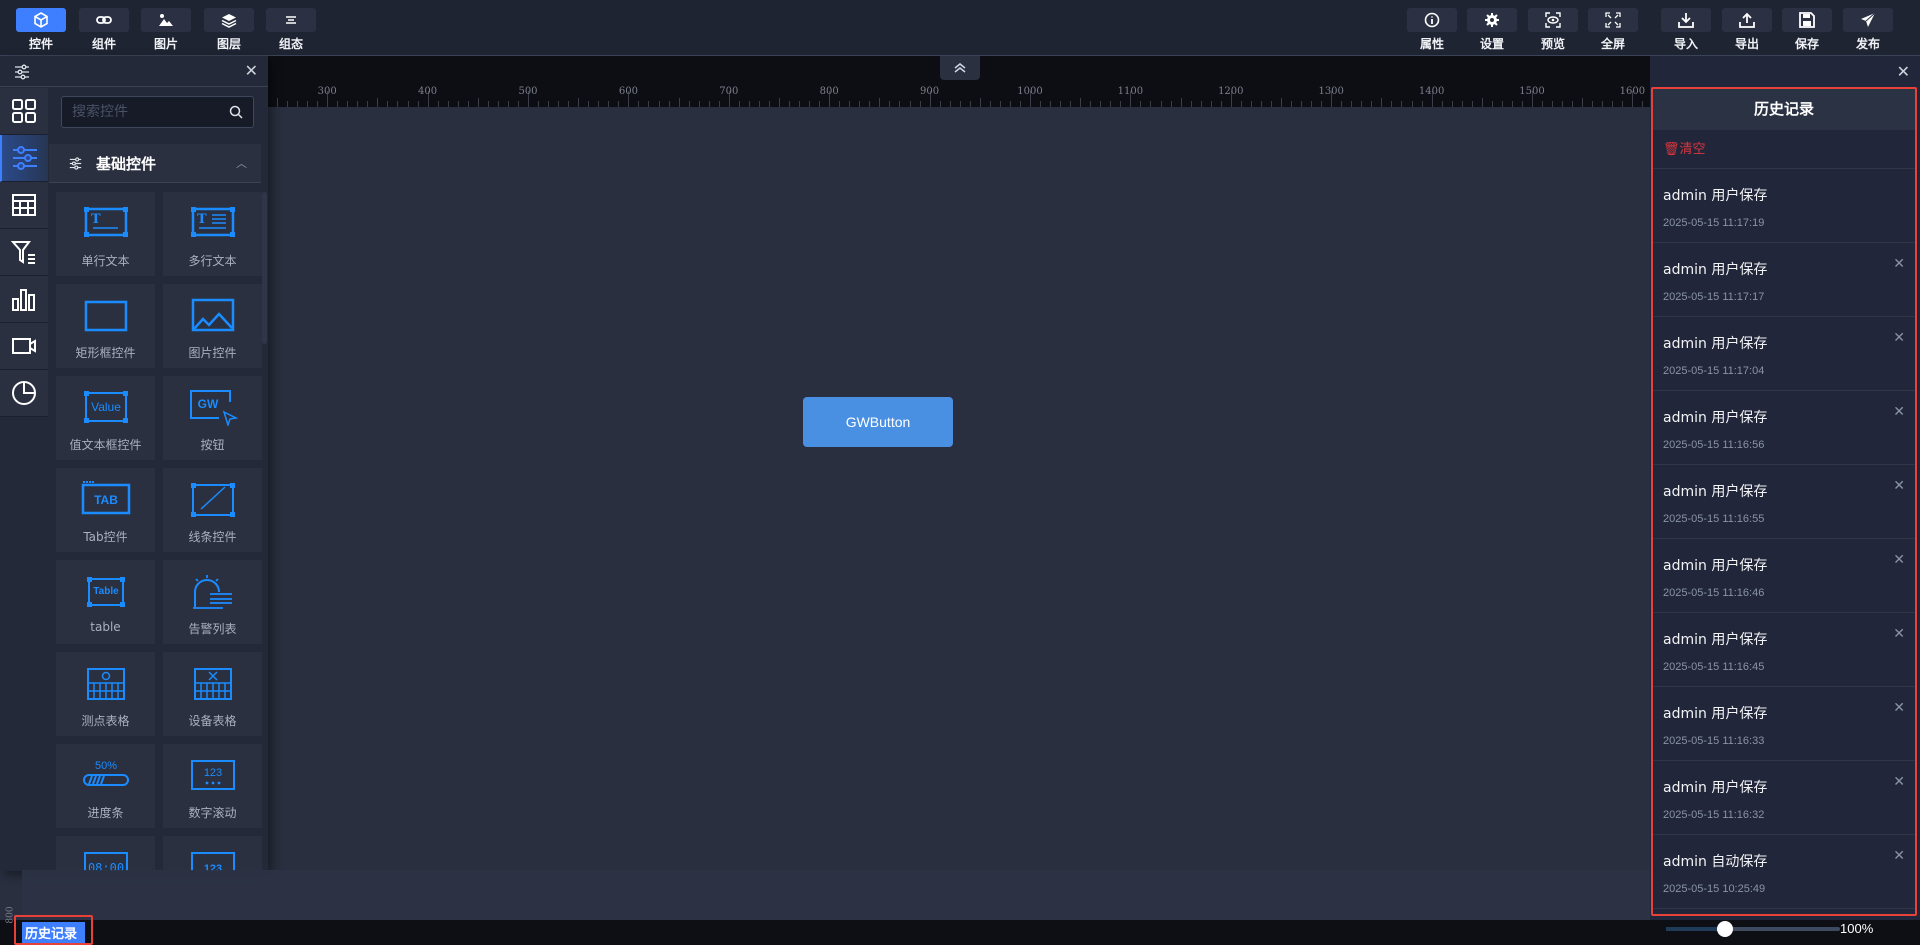  I want to click on toolbar-right-button-6: 保存, so click(1807, 30).